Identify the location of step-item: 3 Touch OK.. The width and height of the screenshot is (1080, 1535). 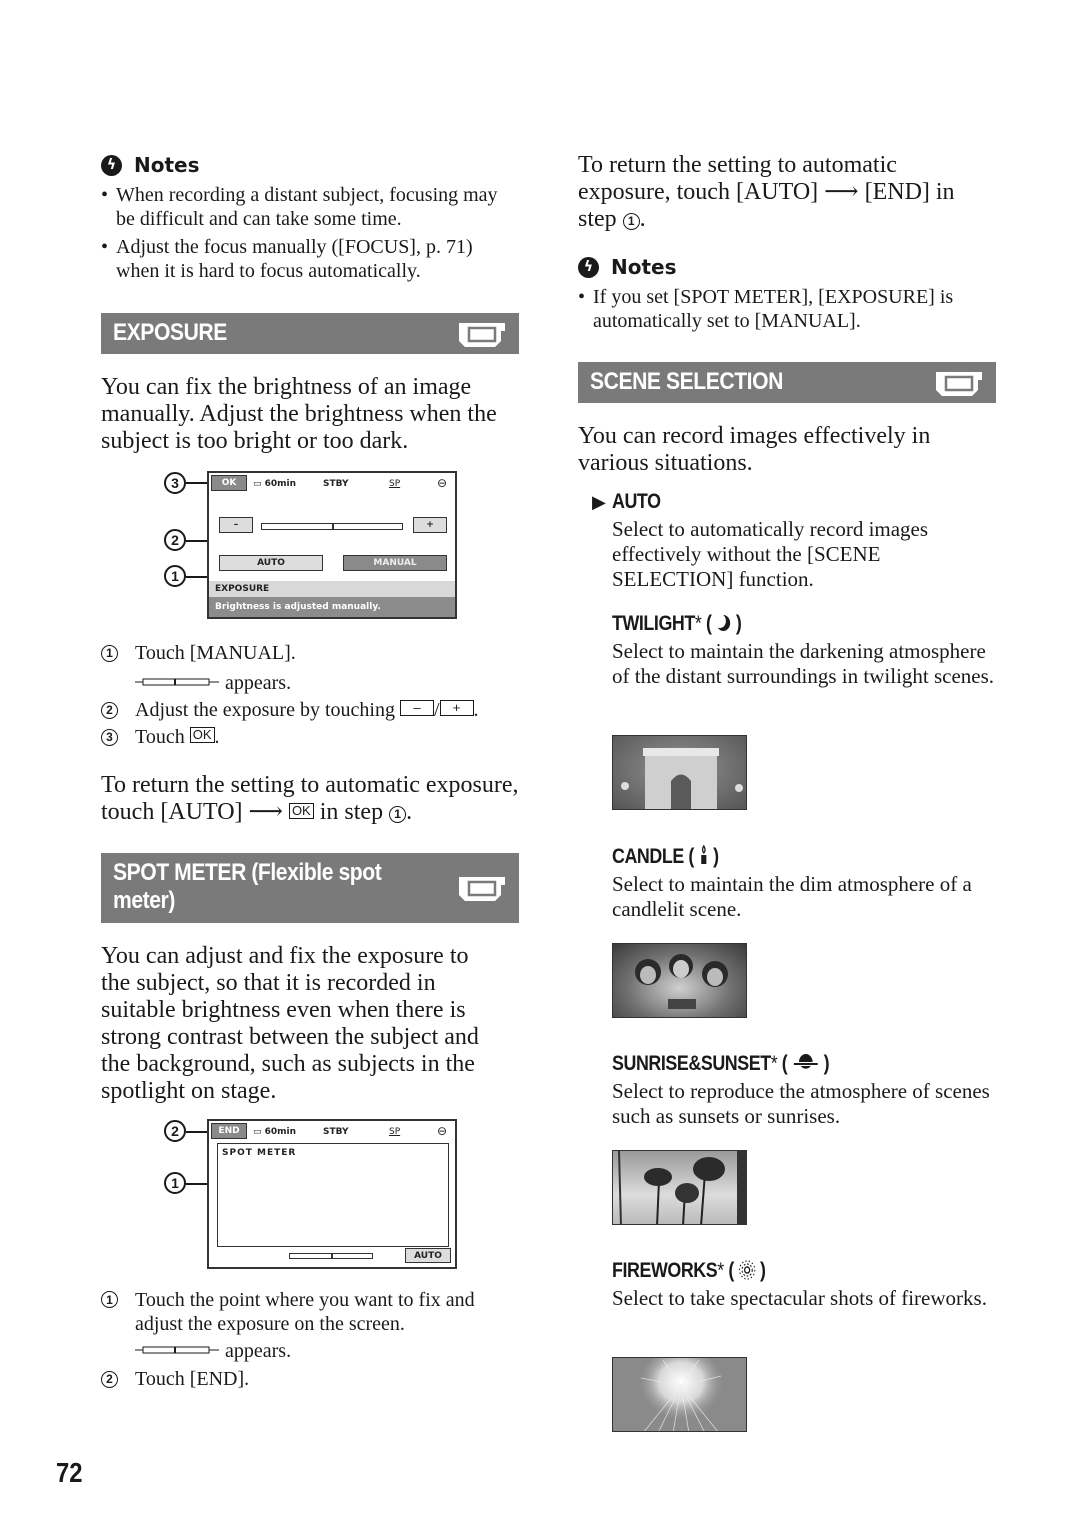
(310, 737).